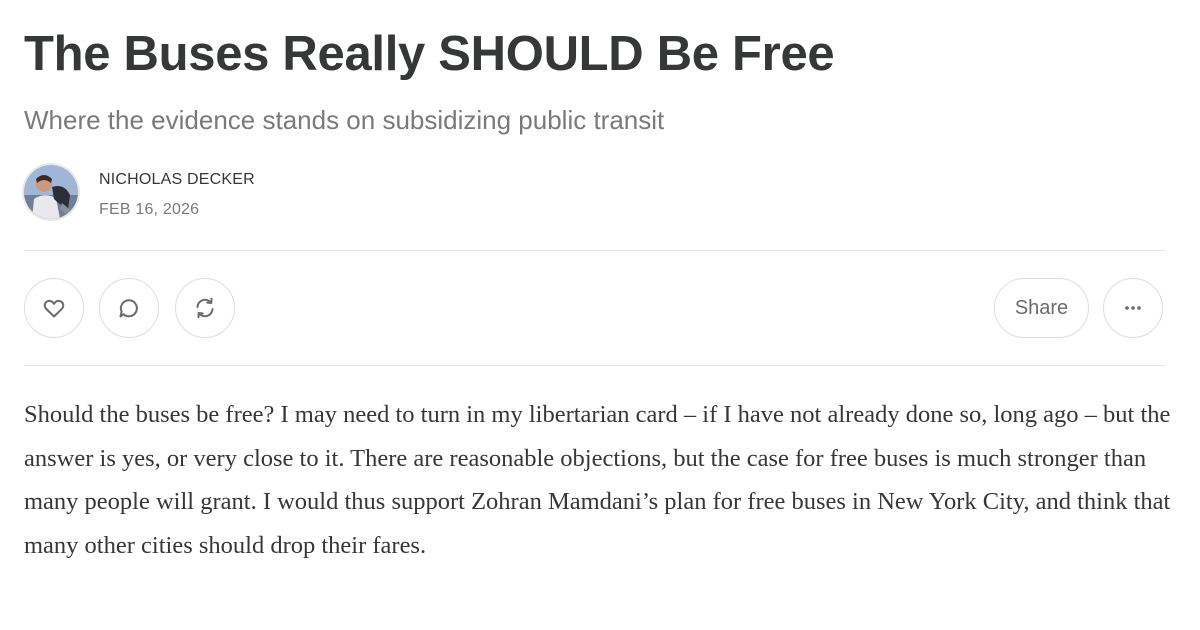  I want to click on restack-button, so click(205, 308).